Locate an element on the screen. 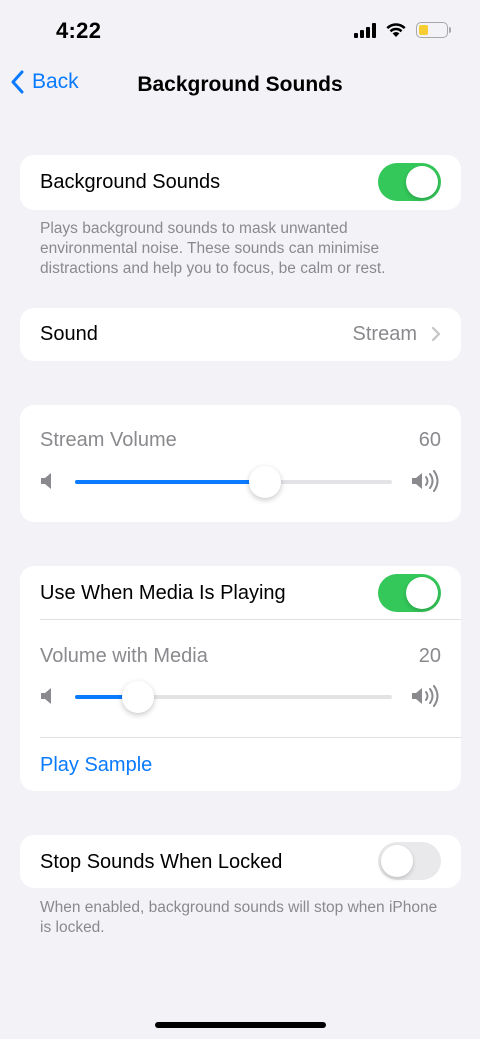 The height and width of the screenshot is (1039, 480). home-indicator is located at coordinates (240, 1025).